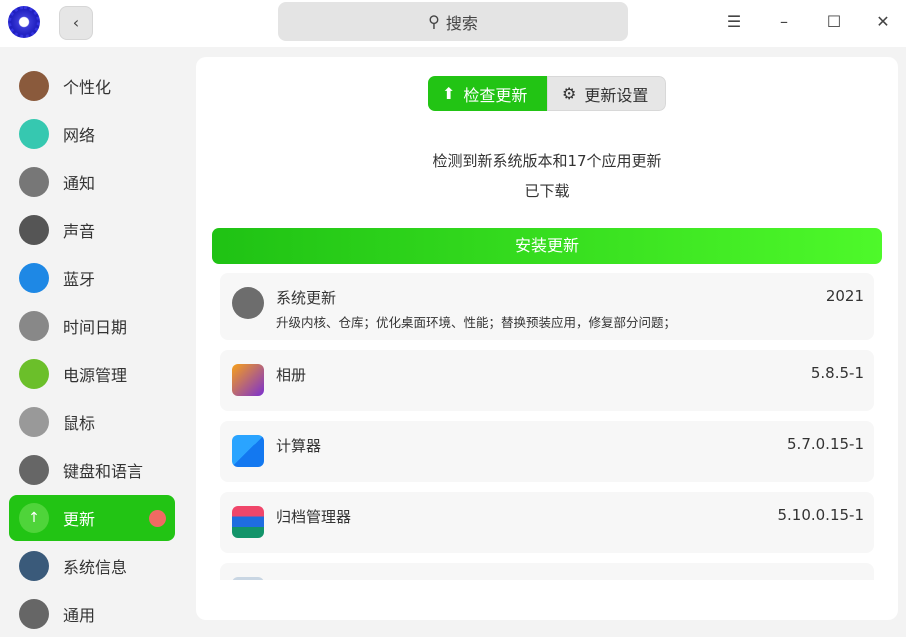  I want to click on install-updates-button: 安装更新, so click(547, 246).